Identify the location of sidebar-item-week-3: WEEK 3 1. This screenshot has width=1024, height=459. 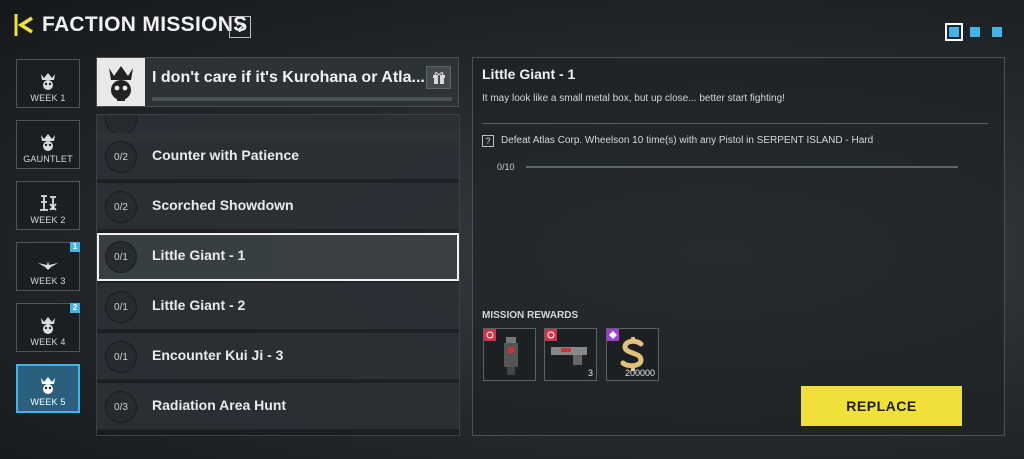
(48, 266).